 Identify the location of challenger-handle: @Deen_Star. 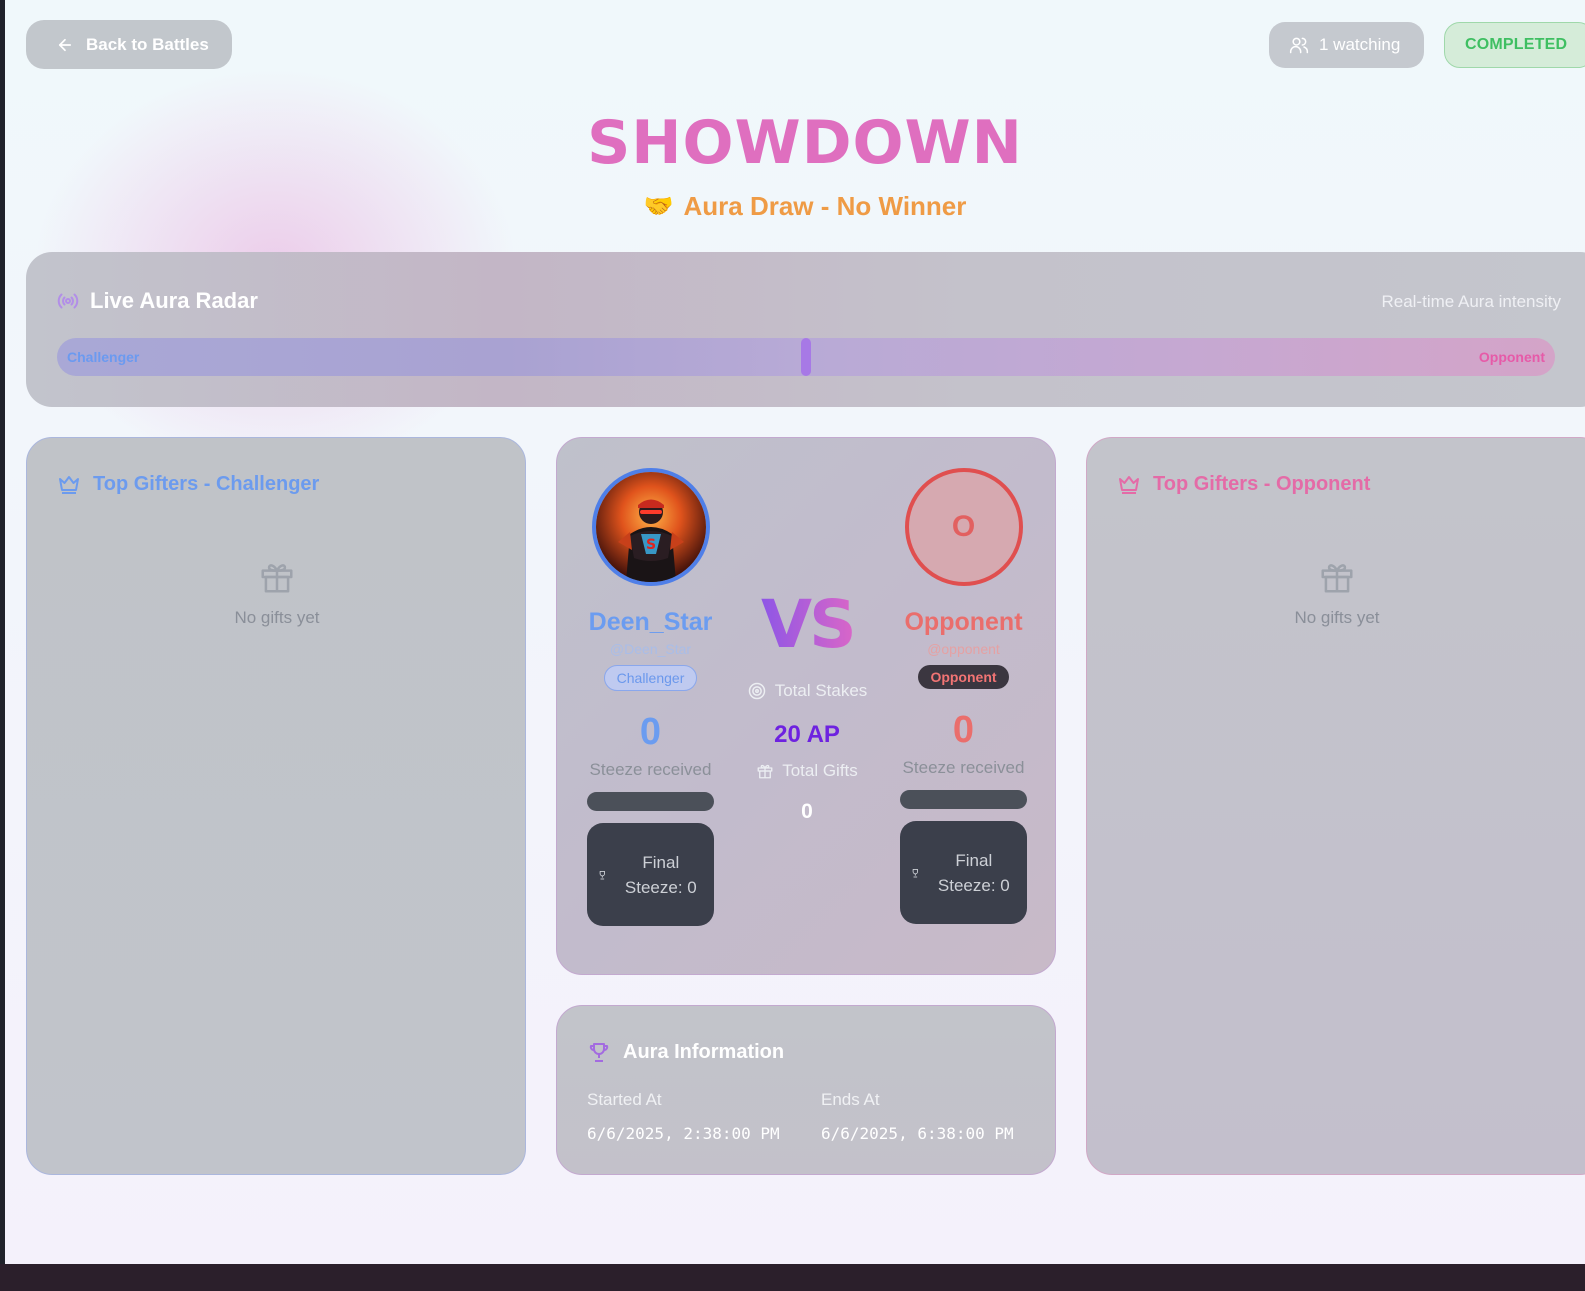
(650, 649).